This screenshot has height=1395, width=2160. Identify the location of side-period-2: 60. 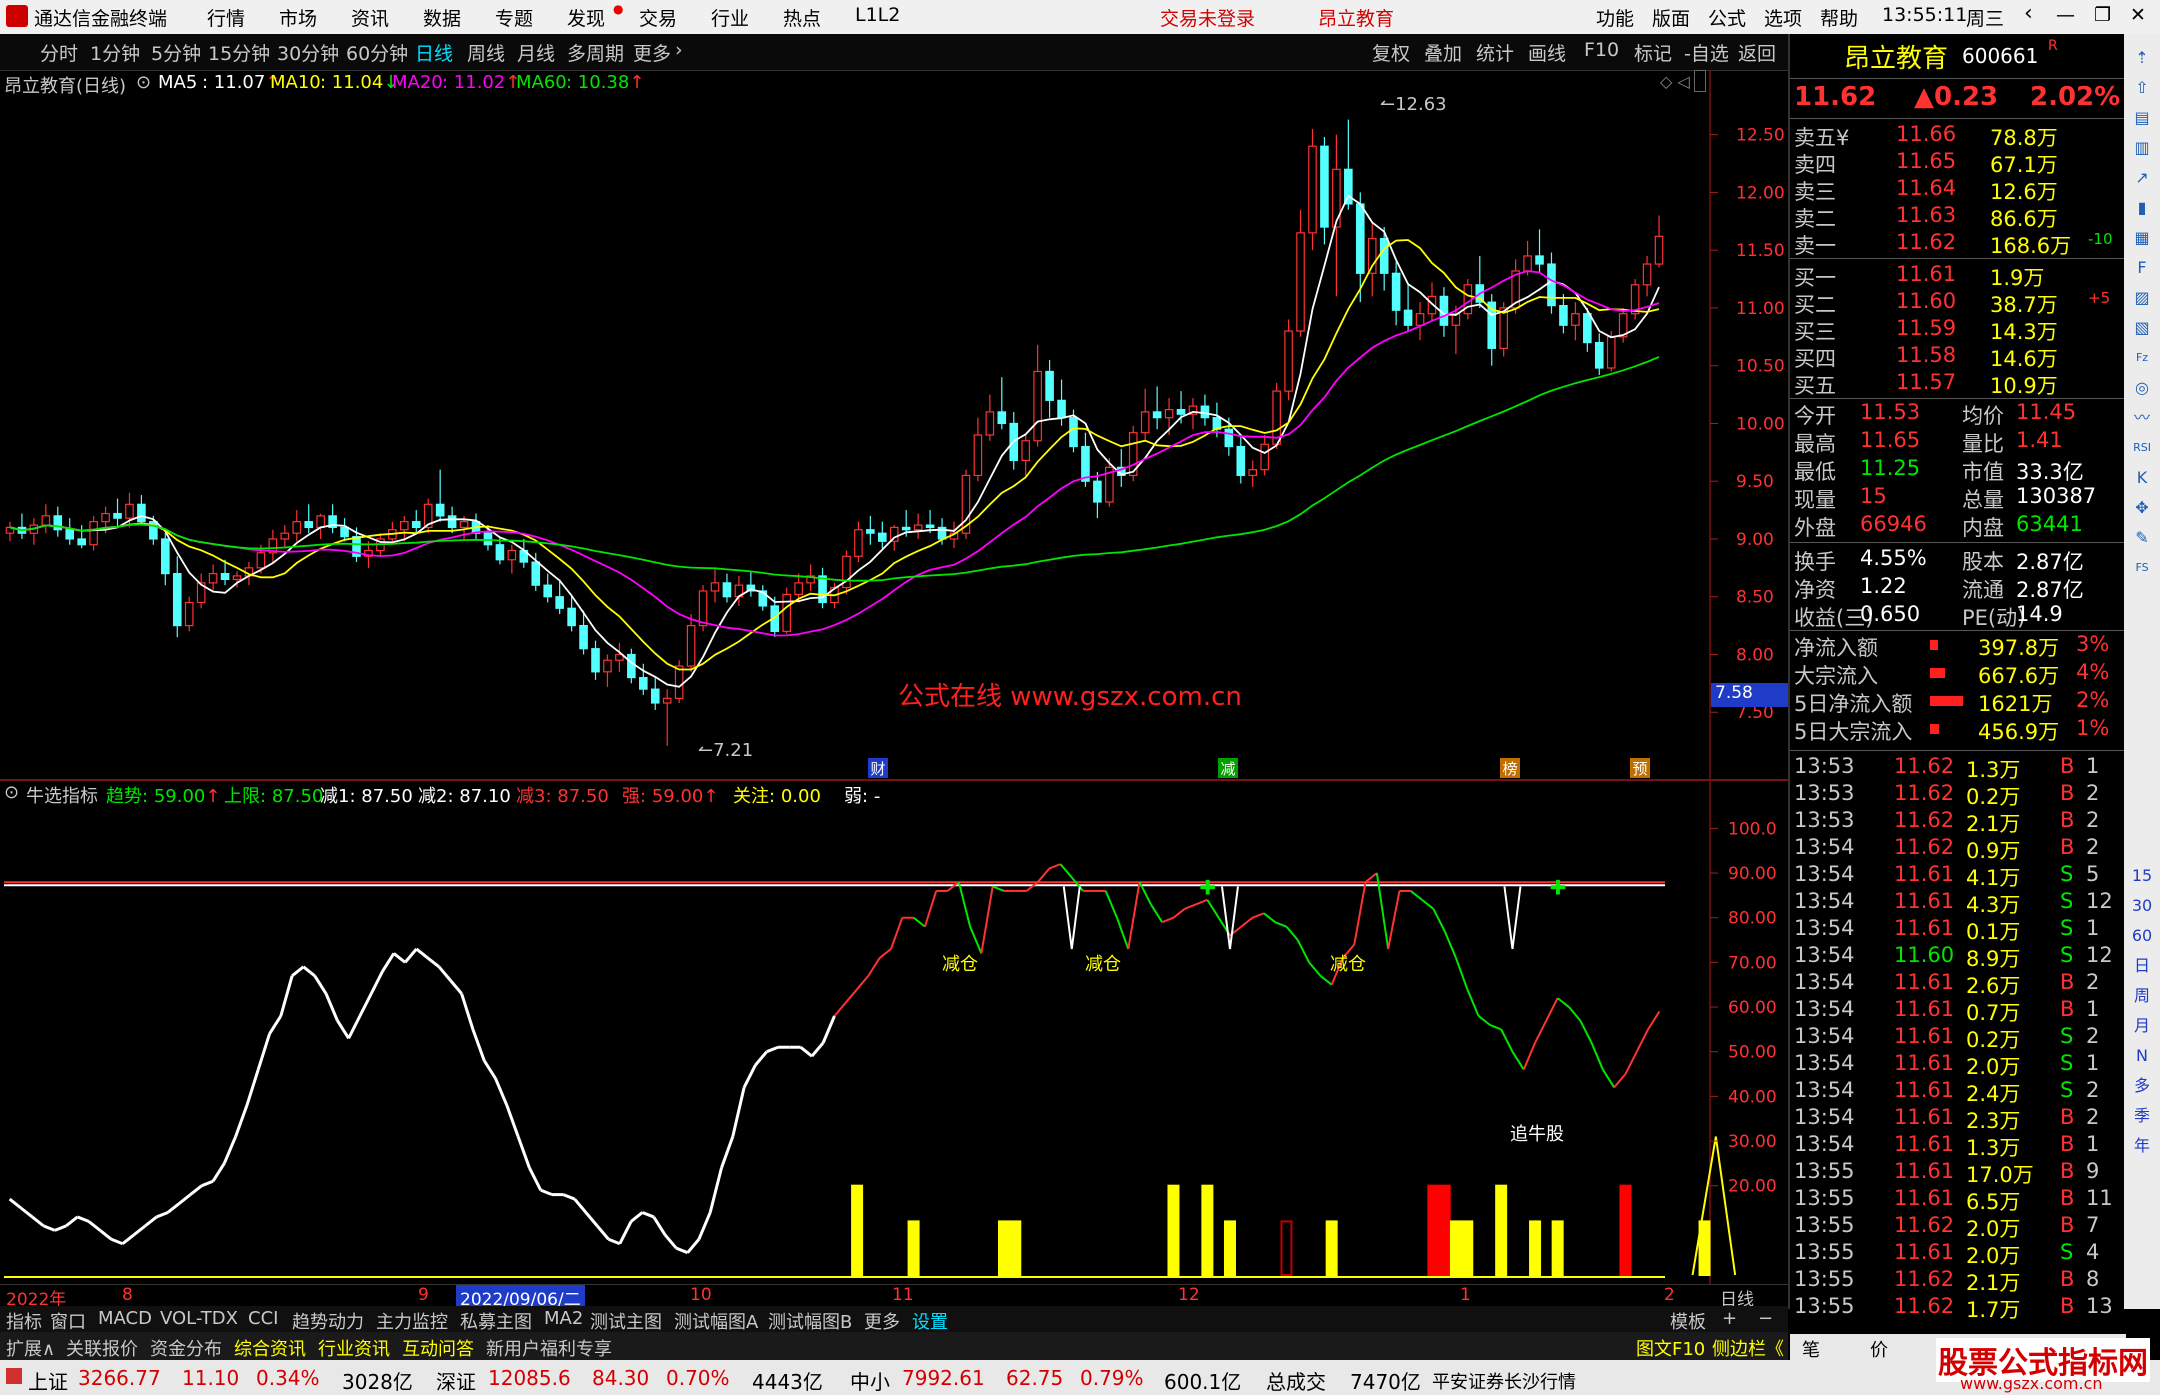
(2142, 936).